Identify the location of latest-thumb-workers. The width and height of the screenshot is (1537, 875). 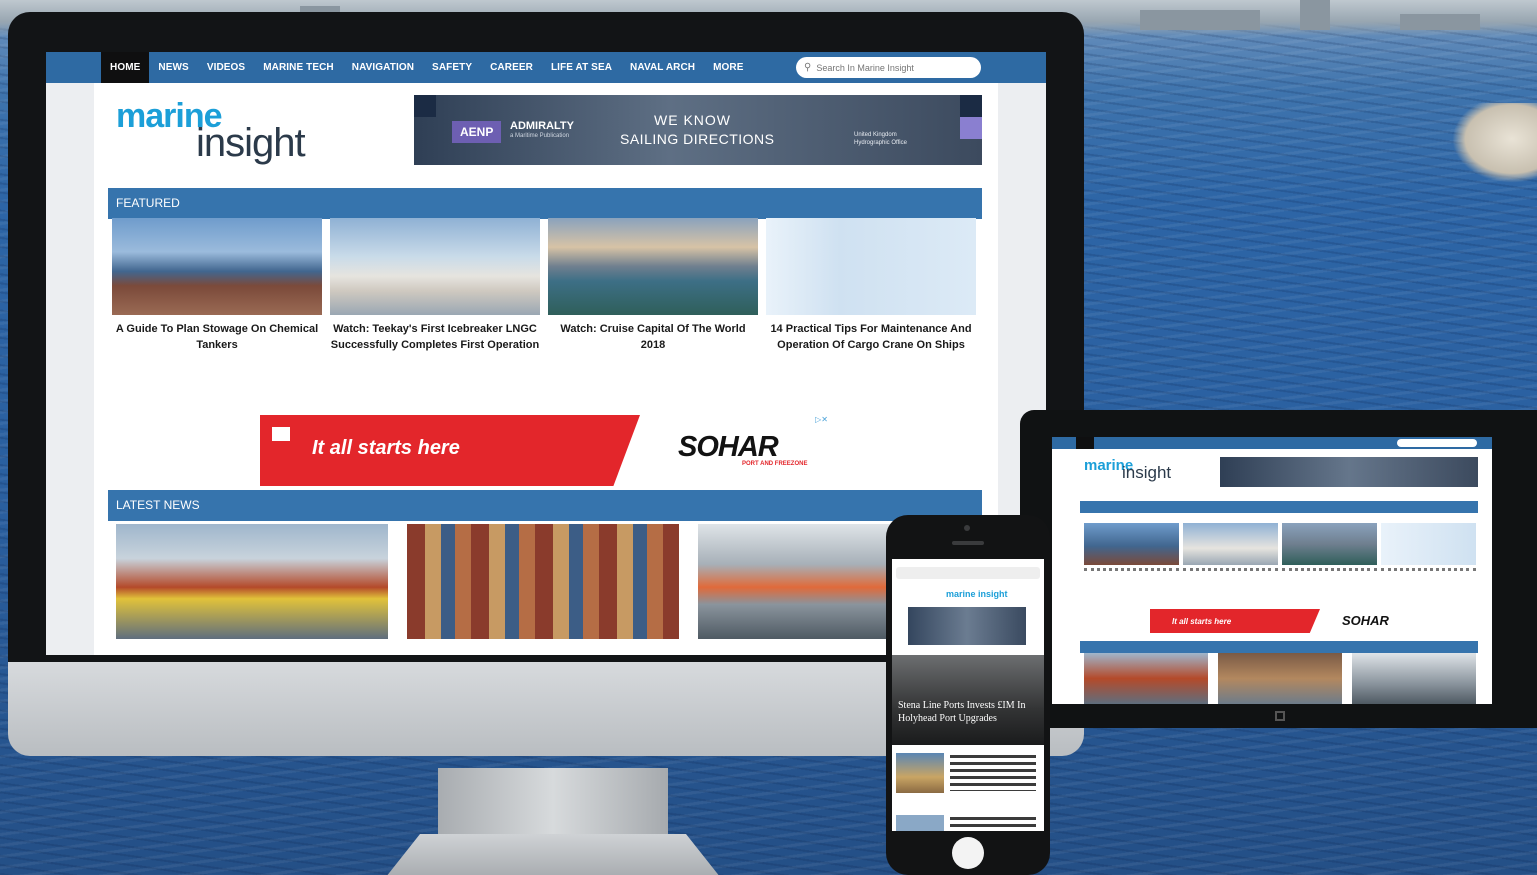
(252, 581).